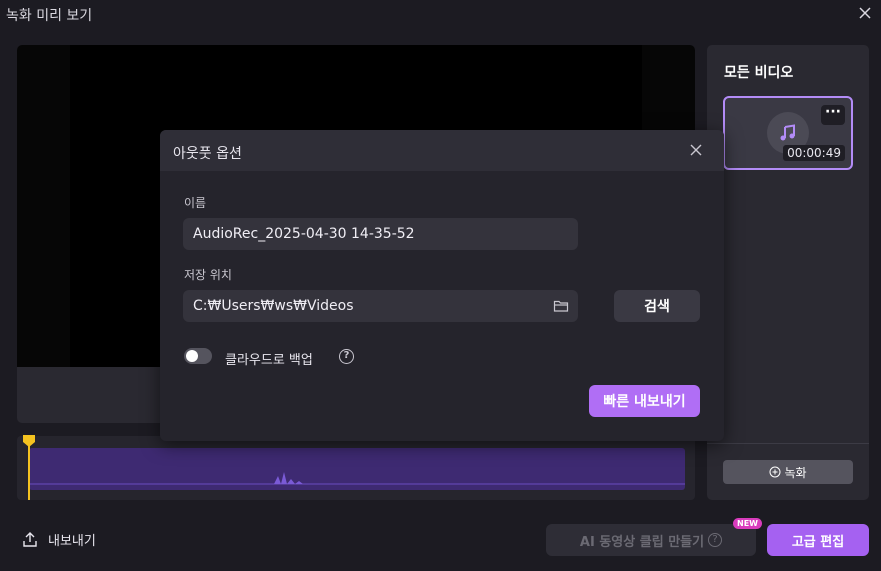 This screenshot has height=571, width=881. What do you see at coordinates (273, 306) in the screenshot?
I see `save-location-value: C:₩Users₩ws₩Videos` at bounding box center [273, 306].